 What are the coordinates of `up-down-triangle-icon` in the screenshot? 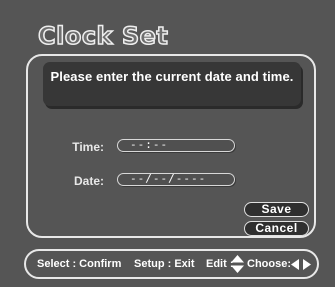 It's located at (237, 264).